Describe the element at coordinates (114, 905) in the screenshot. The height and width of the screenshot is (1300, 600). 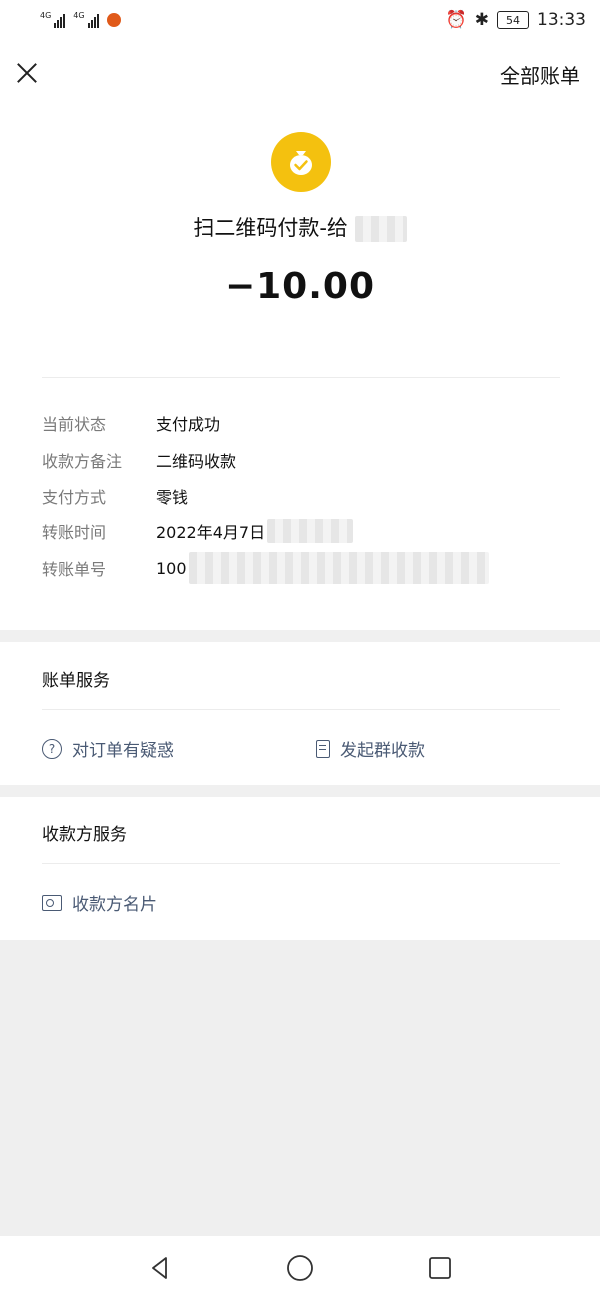
I see `payee-card-label: 收款方名片` at that location.